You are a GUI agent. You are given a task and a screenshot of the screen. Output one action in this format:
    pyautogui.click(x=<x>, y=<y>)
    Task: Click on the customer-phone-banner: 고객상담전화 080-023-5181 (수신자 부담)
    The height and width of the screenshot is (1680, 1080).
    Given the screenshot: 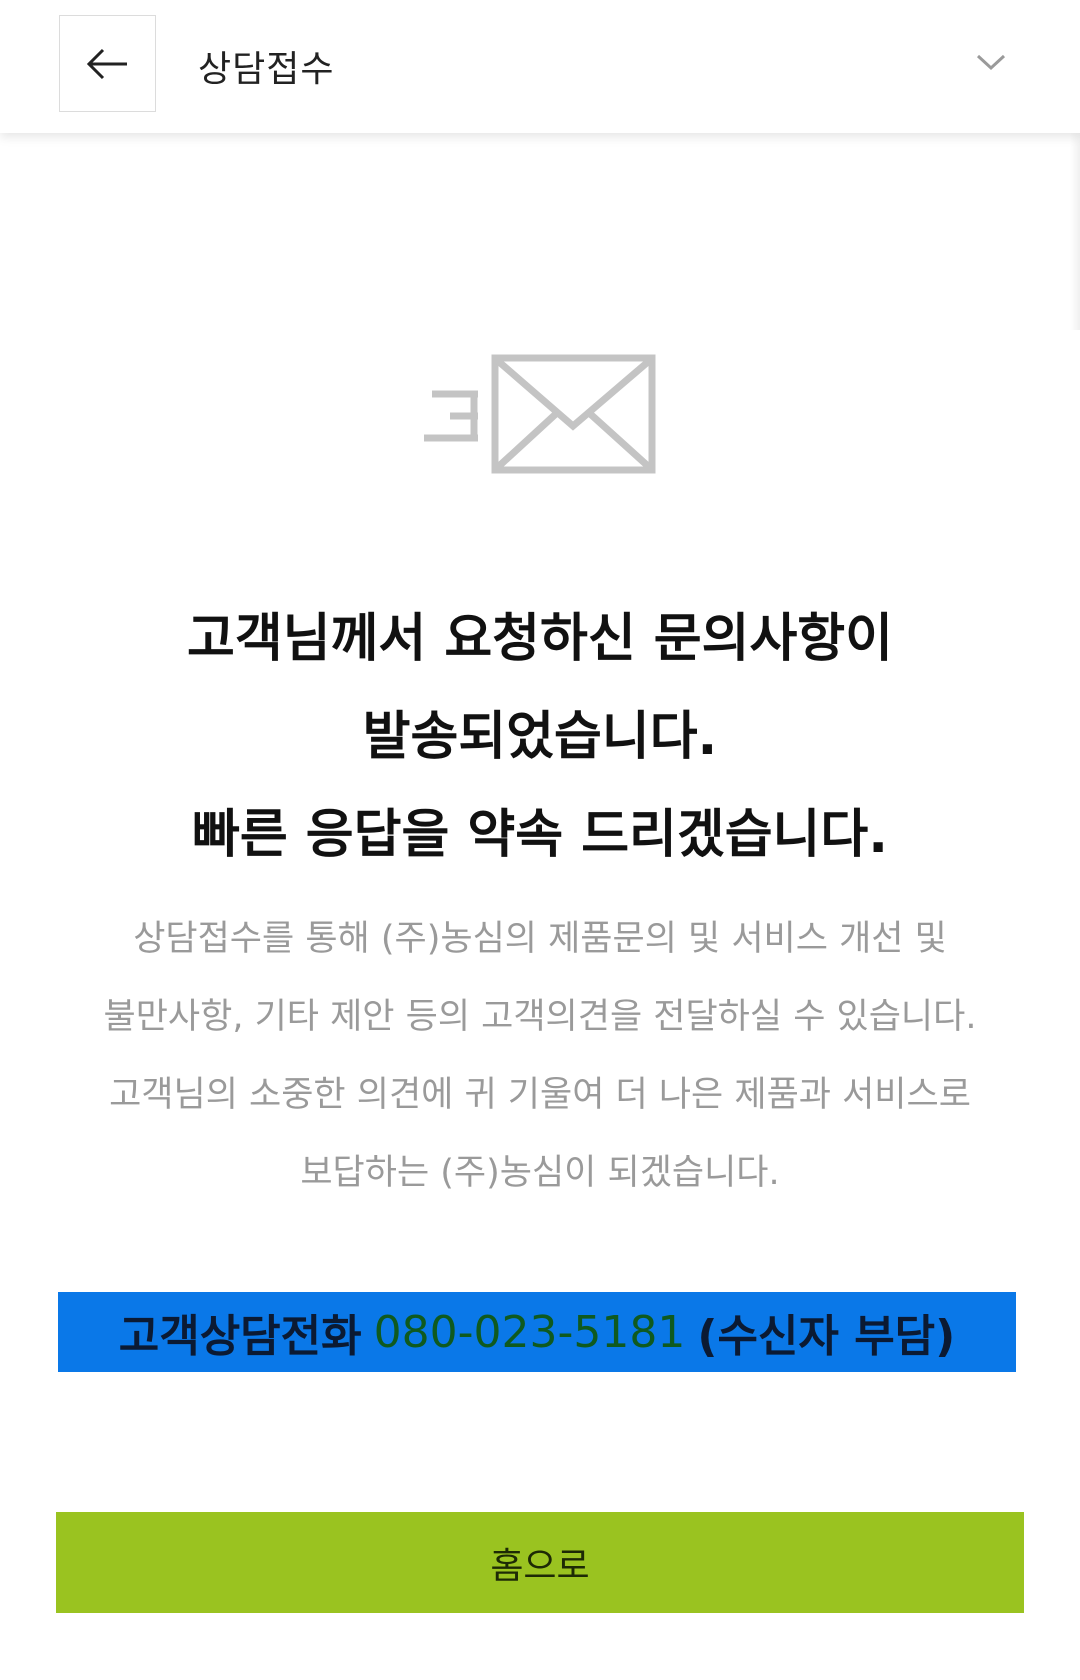 What is the action you would take?
    pyautogui.click(x=537, y=1332)
    